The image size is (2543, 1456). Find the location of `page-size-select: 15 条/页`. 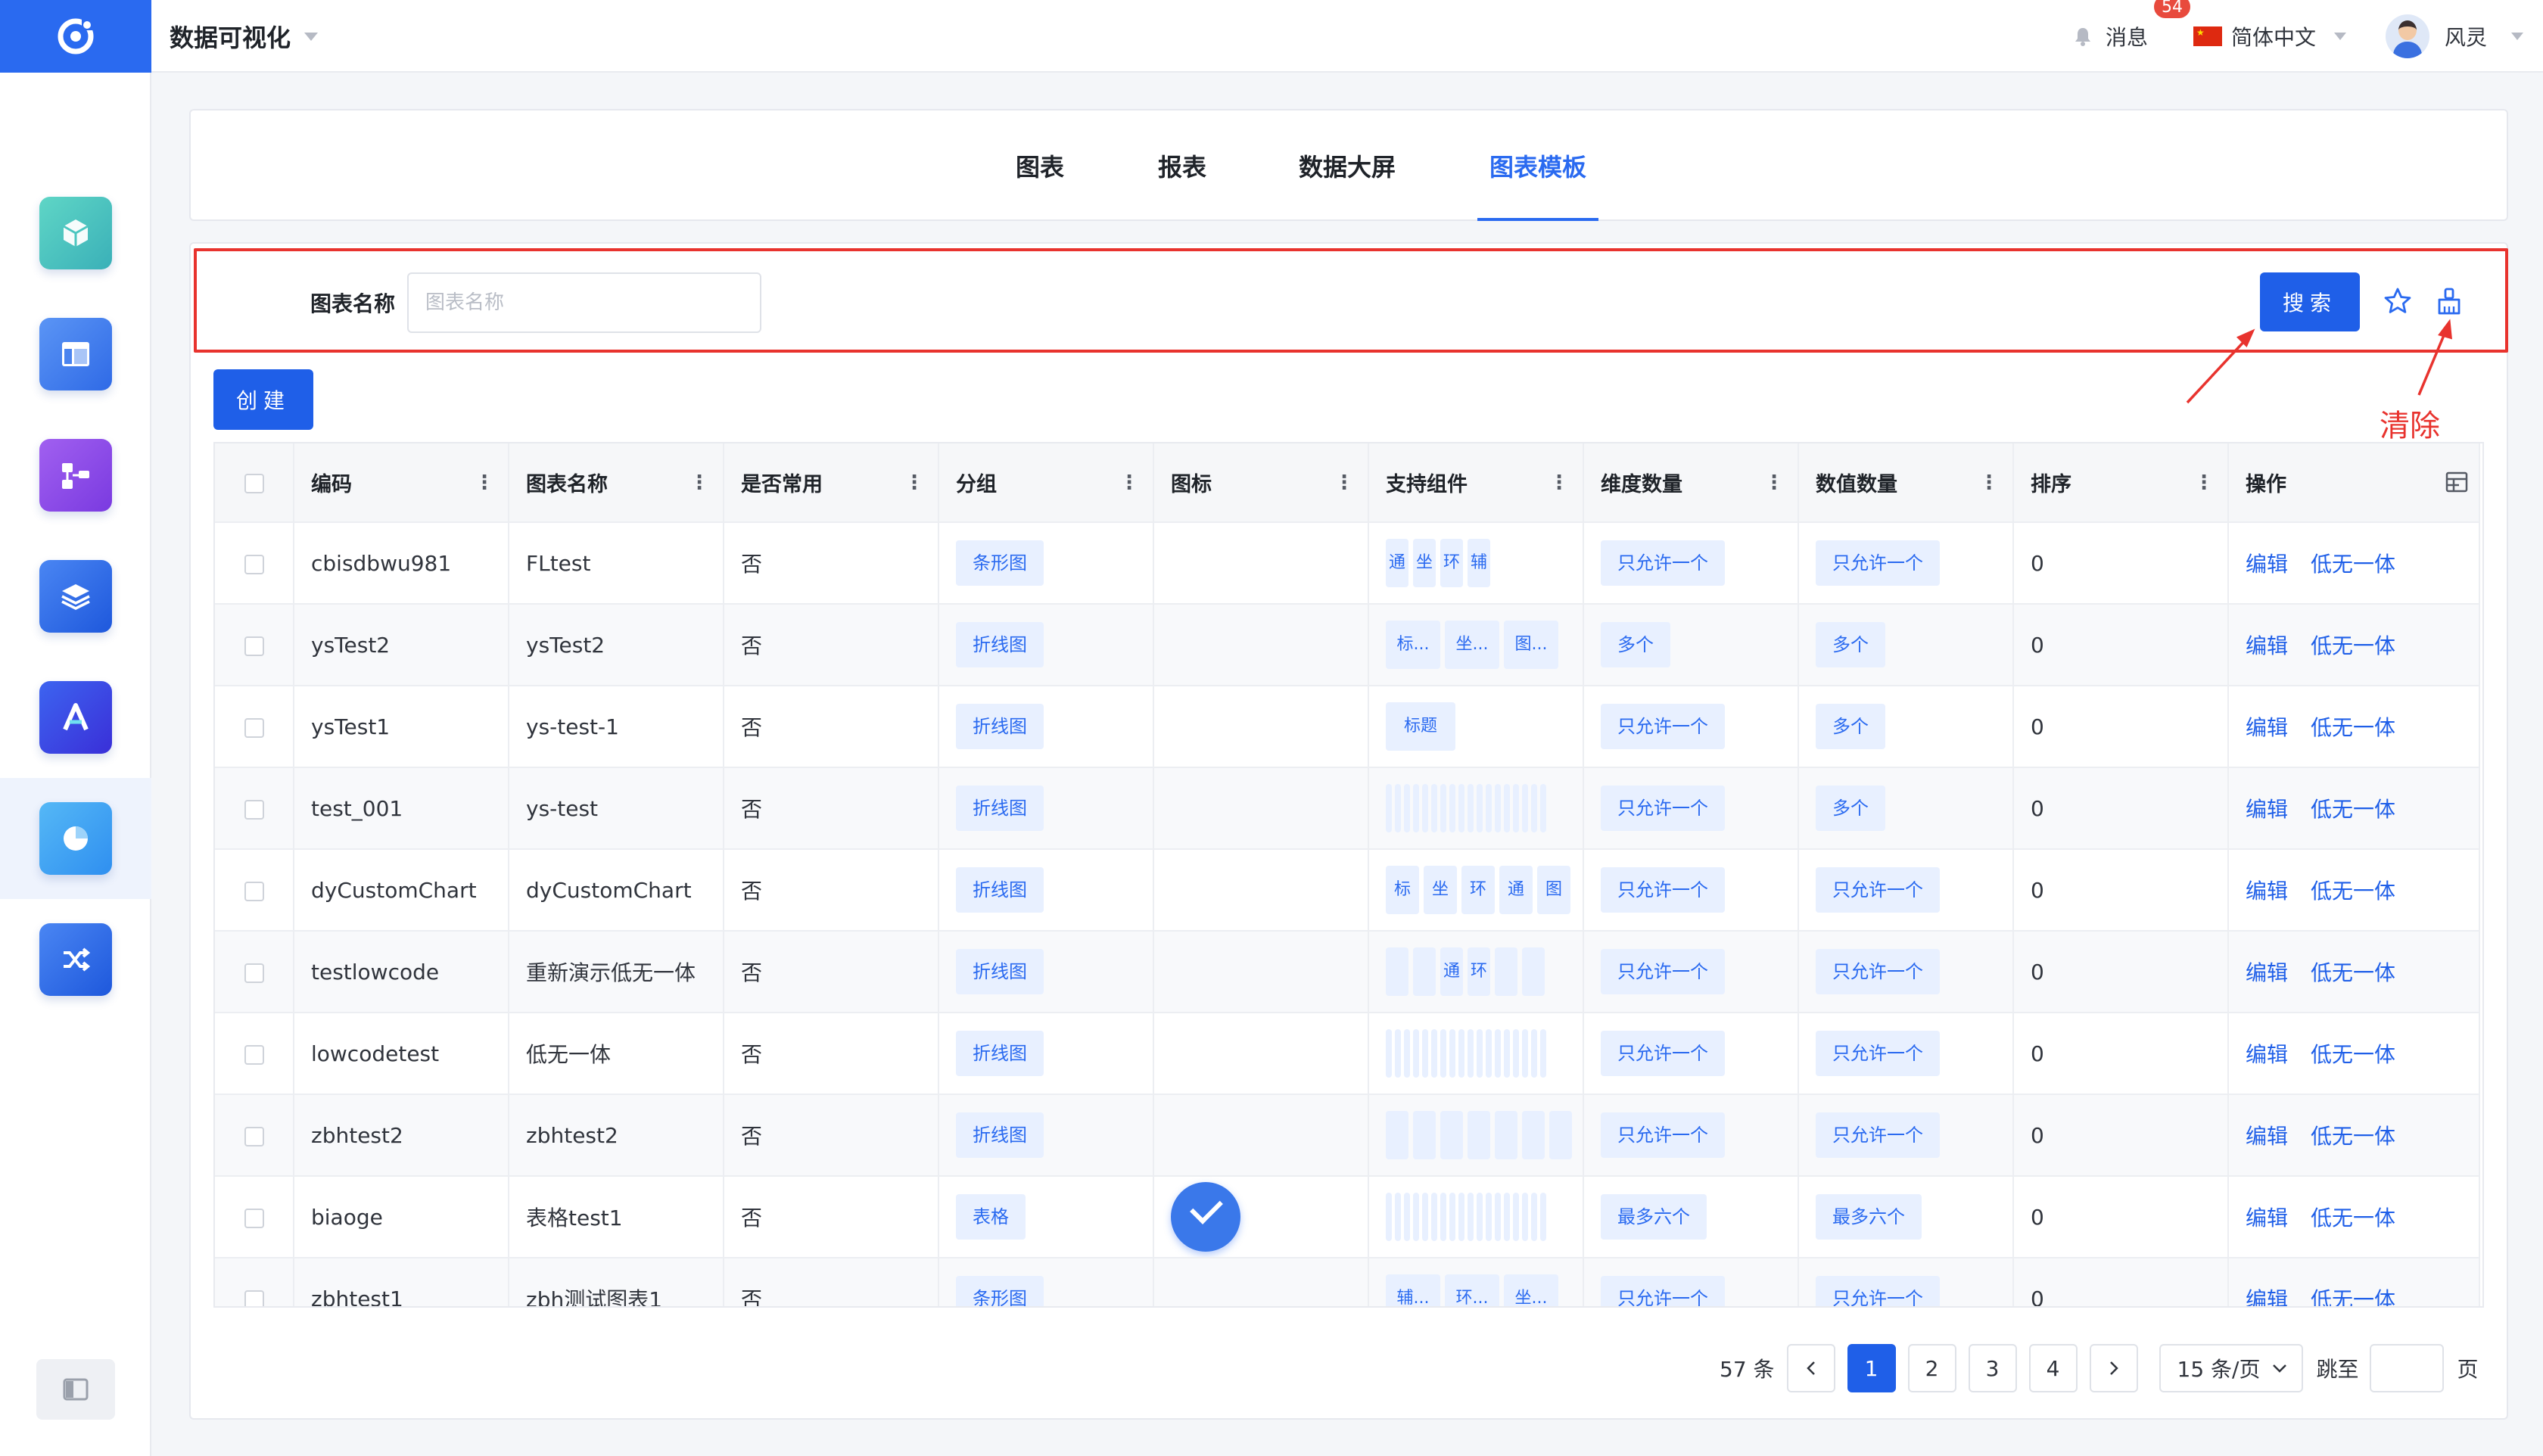

page-size-select: 15 条/页 is located at coordinates (2231, 1368).